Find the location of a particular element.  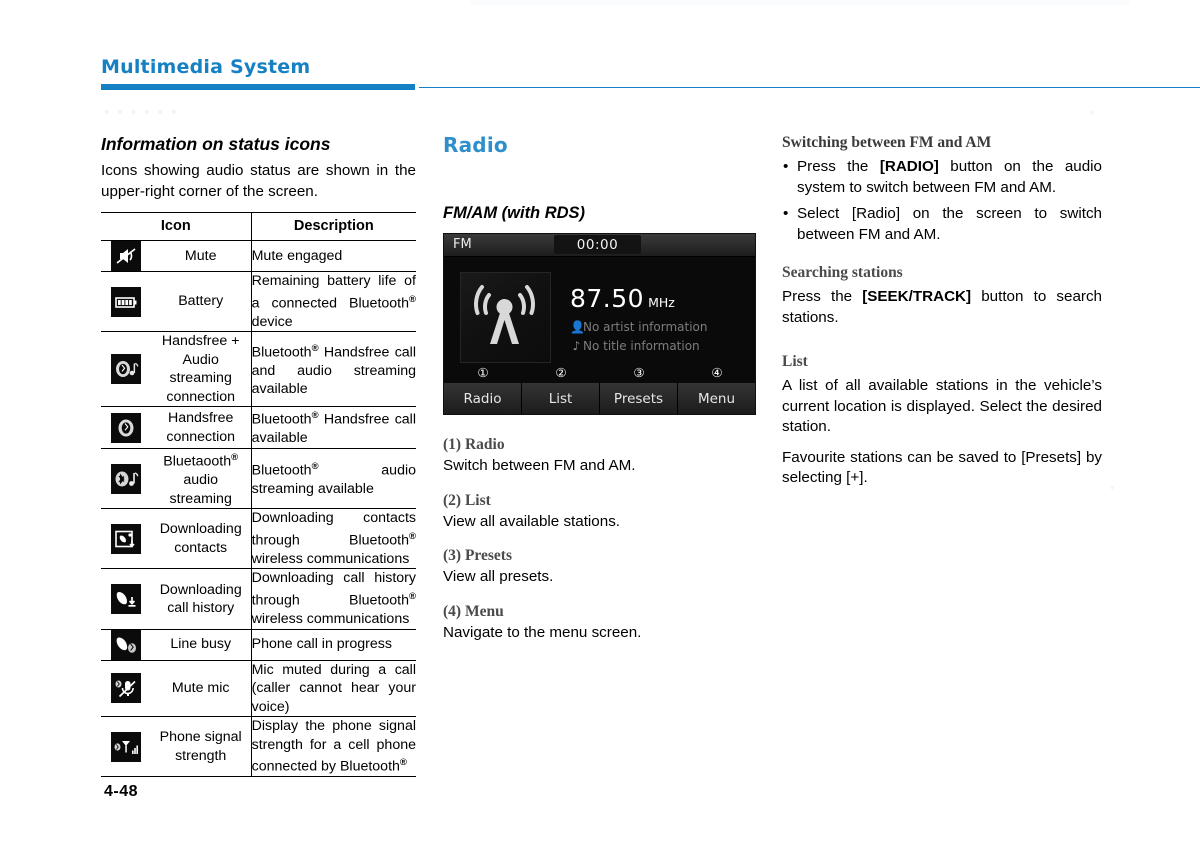

device-button-presets: Presets is located at coordinates (639, 398).